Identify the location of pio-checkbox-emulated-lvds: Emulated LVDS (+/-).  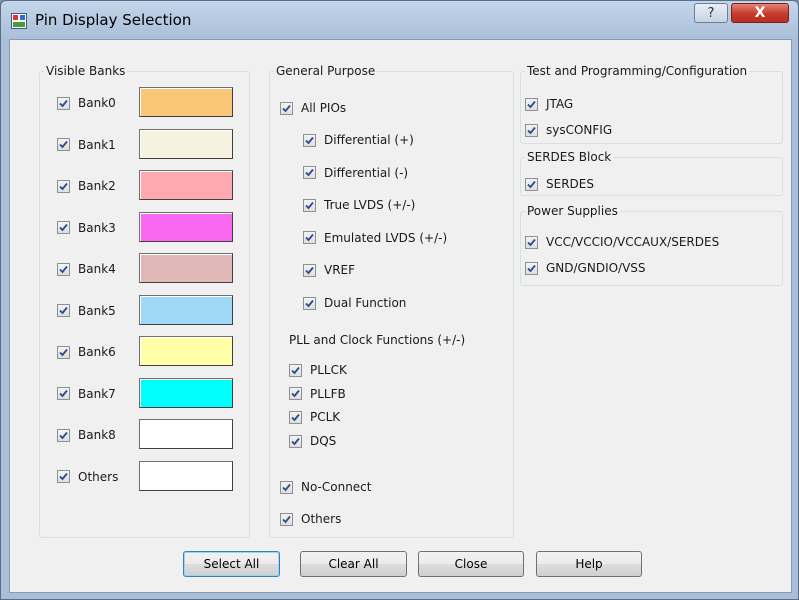
(375, 238).